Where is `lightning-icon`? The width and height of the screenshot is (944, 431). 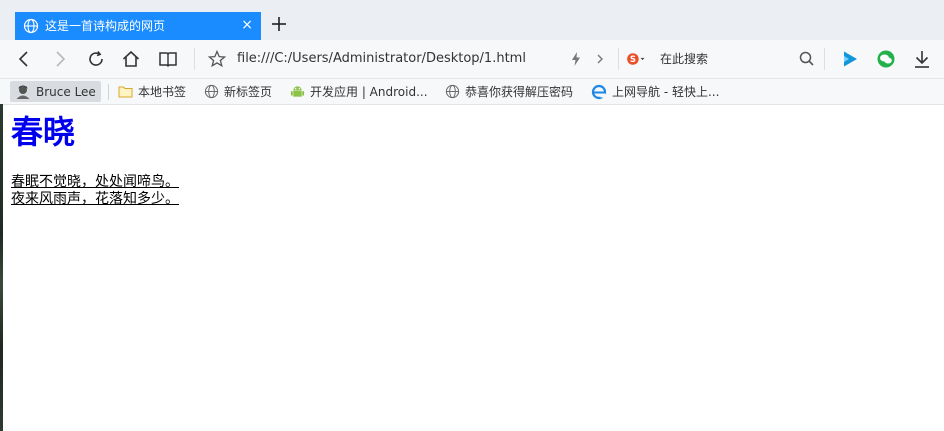
lightning-icon is located at coordinates (576, 59).